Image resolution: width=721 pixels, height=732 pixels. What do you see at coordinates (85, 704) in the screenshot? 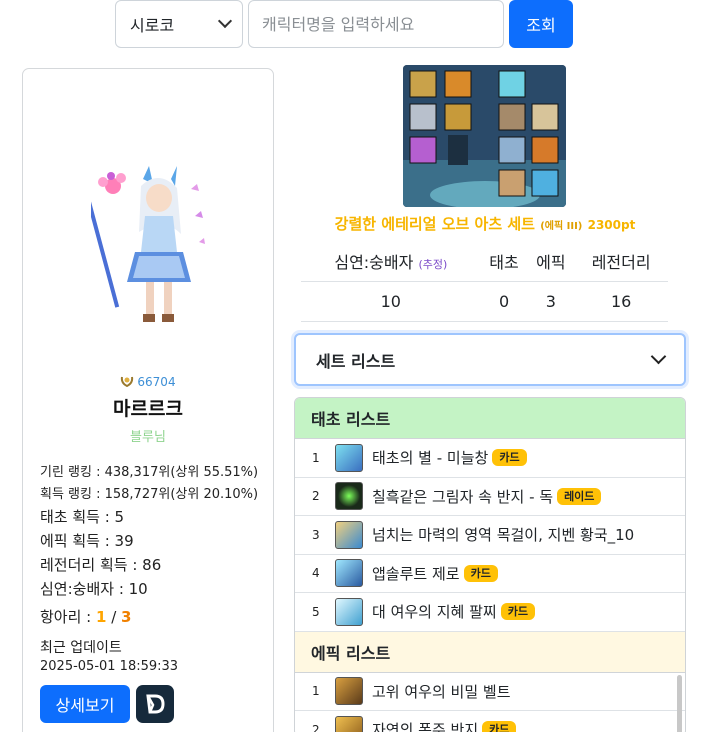
I see `detail-button: 상세보기` at bounding box center [85, 704].